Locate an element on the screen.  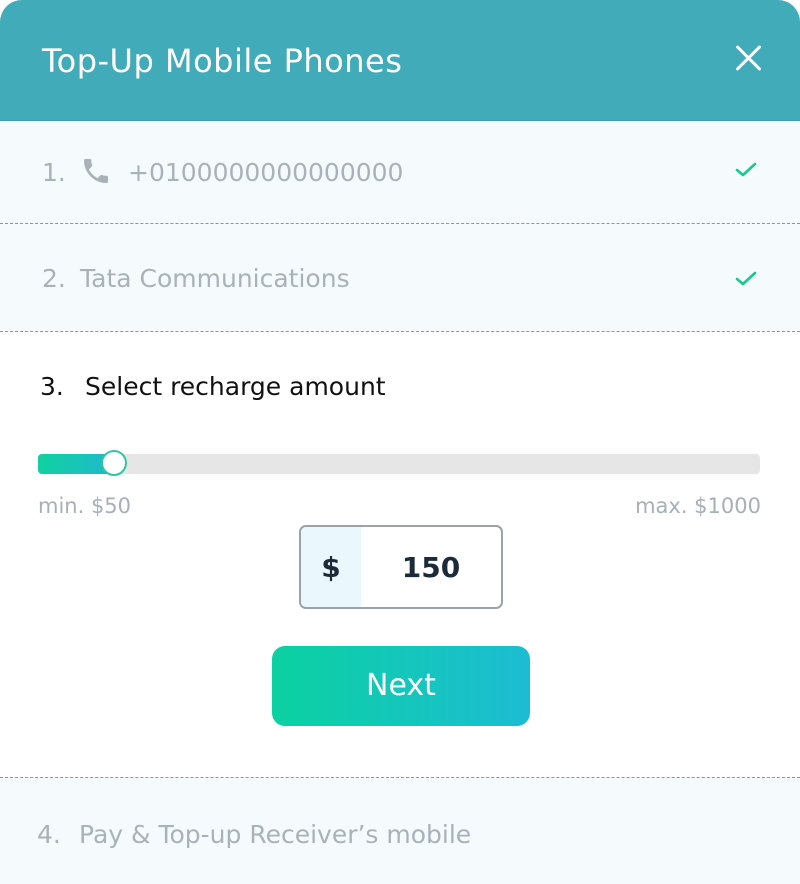
currency-symbol: $ is located at coordinates (331, 567).